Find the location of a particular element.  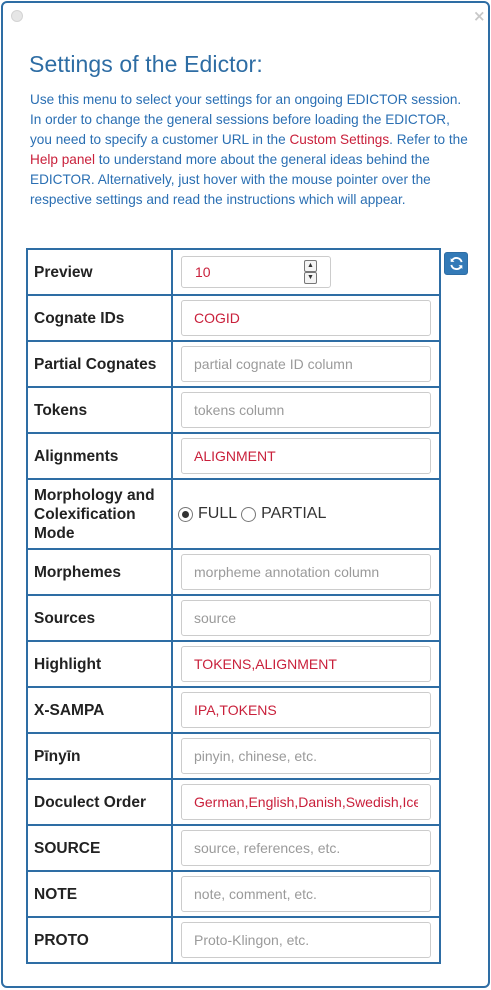

row-source: SOURCE is located at coordinates (233, 848).